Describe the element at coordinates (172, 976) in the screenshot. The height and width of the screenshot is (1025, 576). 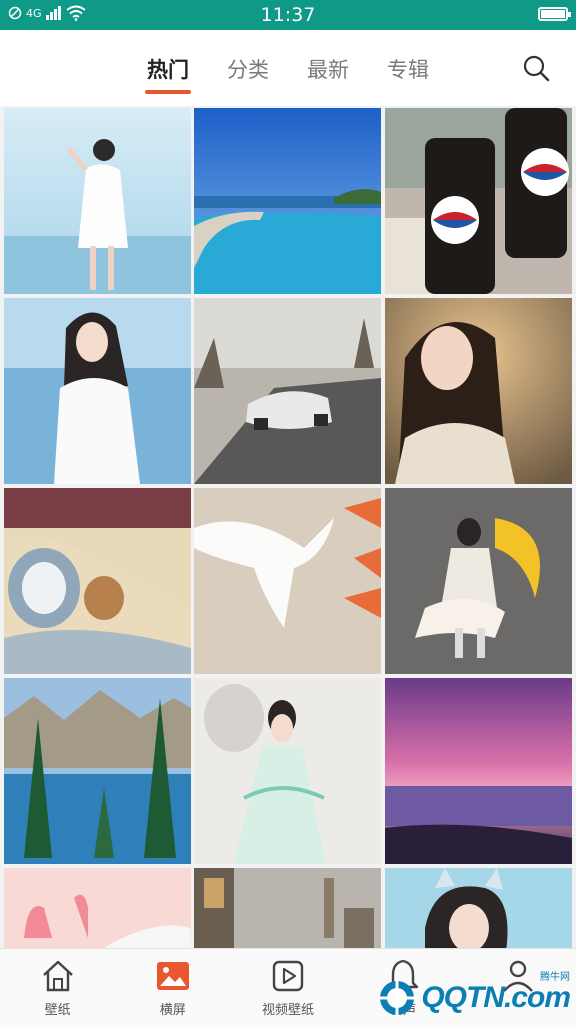
I see `image-icon` at that location.